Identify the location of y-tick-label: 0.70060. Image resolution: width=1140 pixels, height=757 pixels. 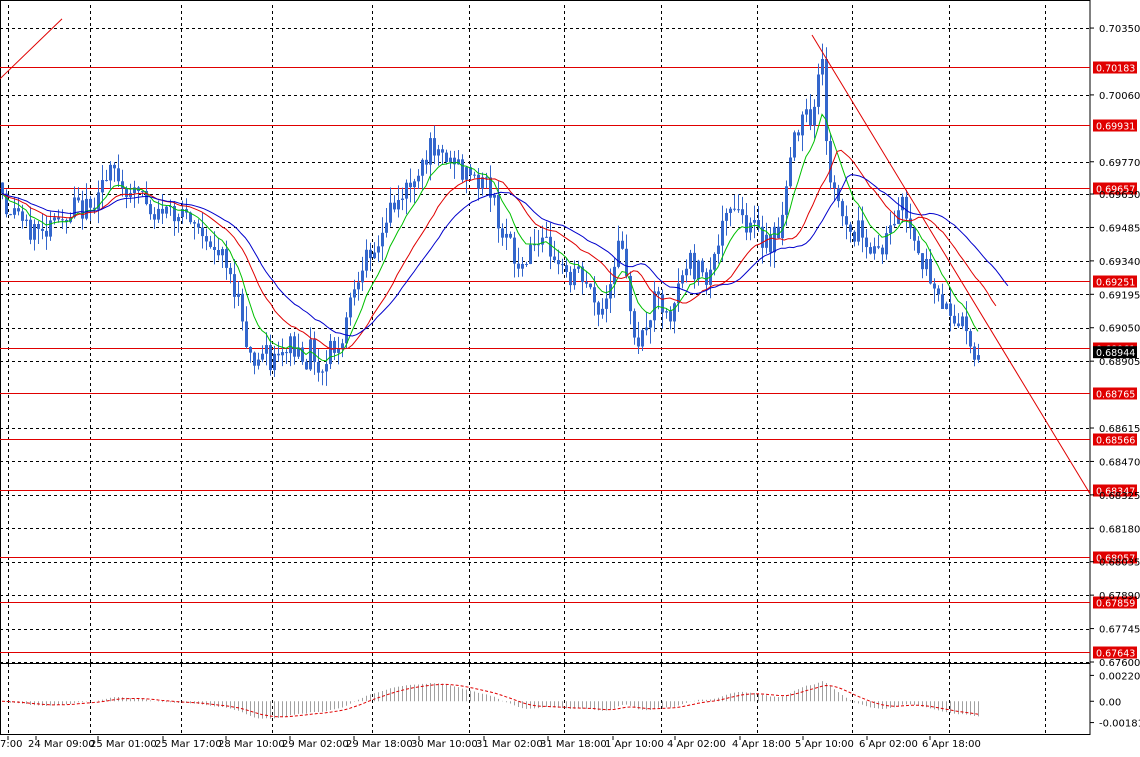
(1119, 96).